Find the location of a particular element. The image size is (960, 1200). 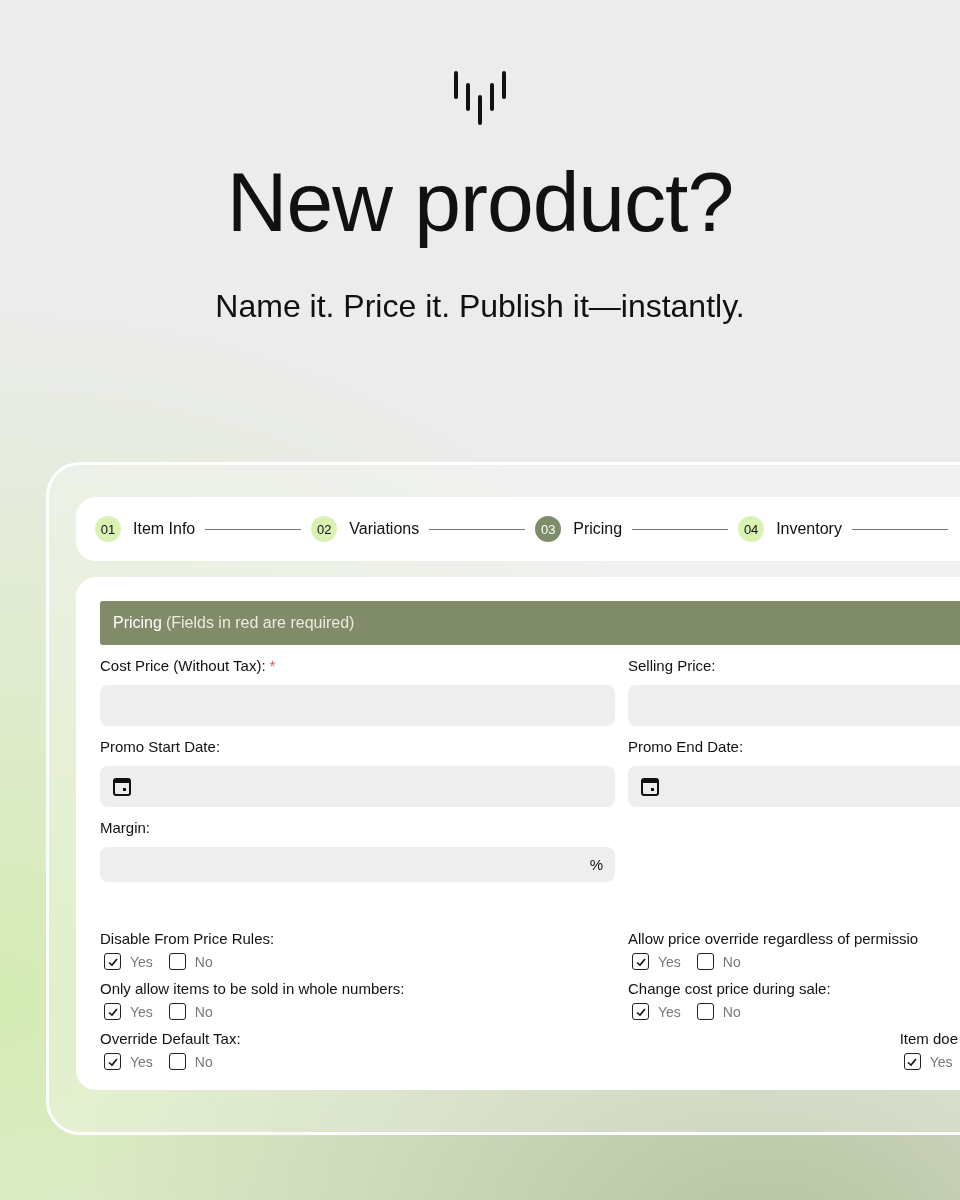

input-field: % is located at coordinates (357, 864).